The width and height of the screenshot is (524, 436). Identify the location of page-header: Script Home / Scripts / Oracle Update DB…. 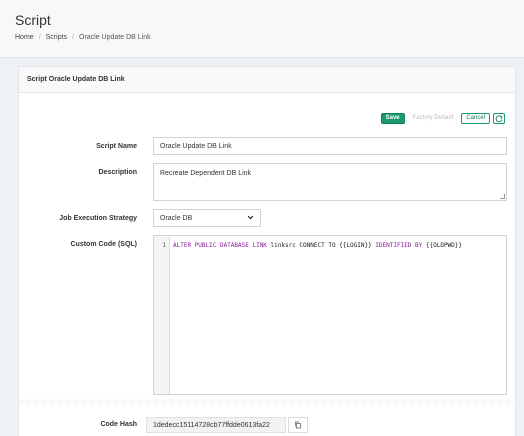
(262, 29).